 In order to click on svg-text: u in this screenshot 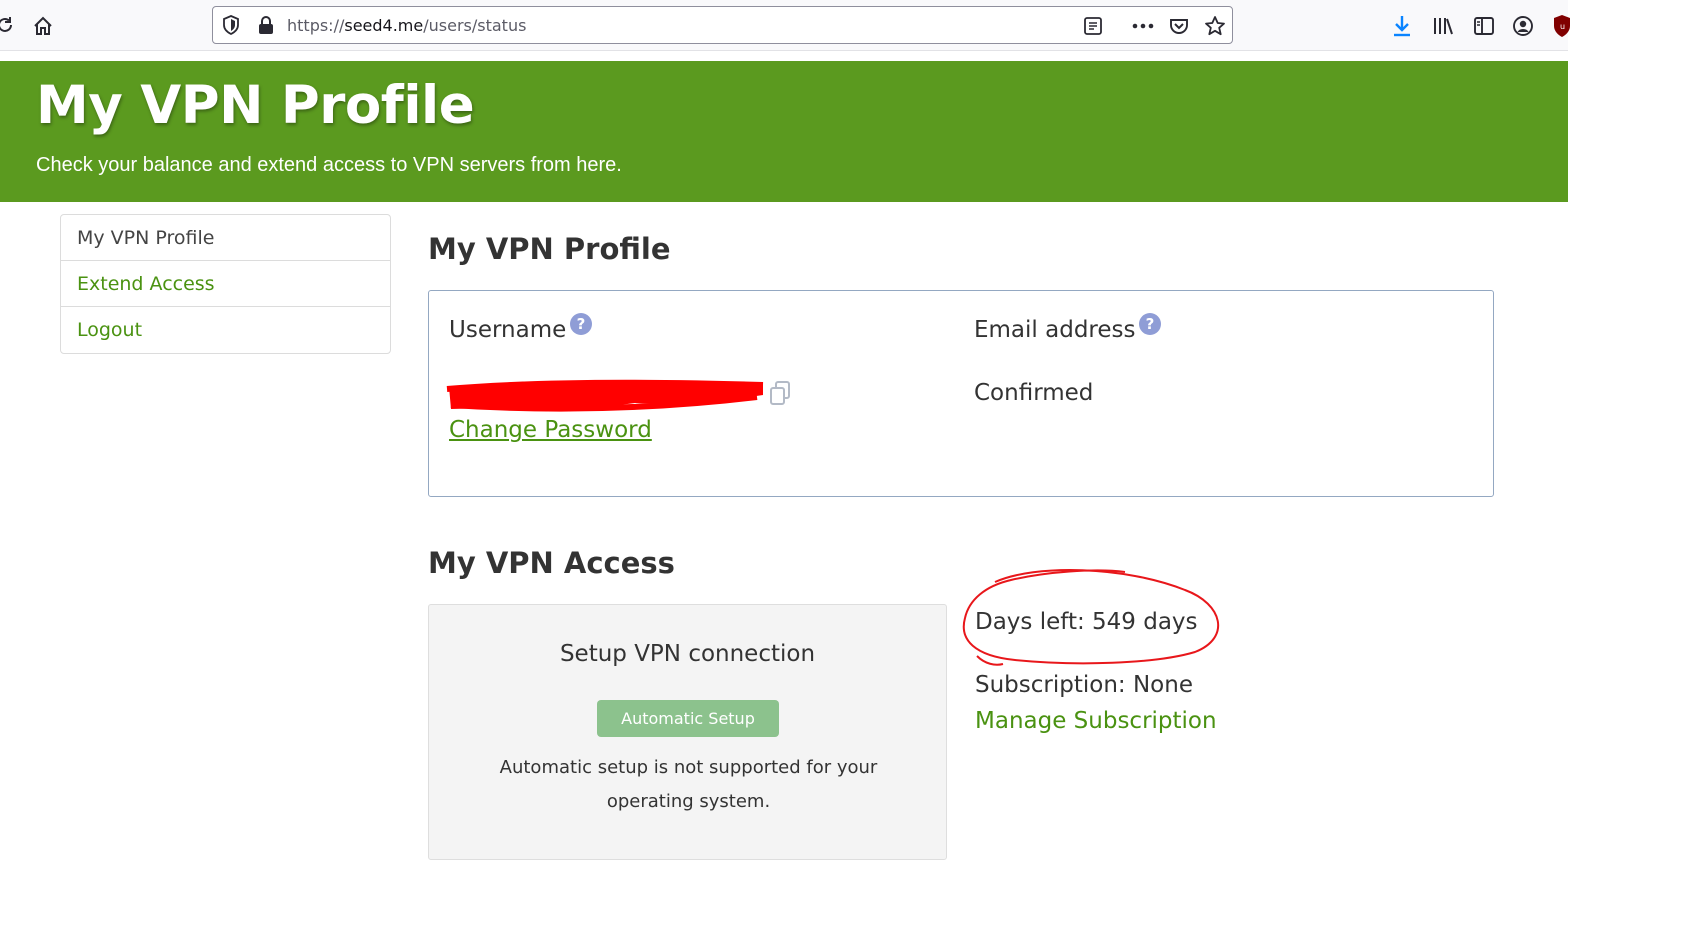, I will do `click(1562, 26)`.